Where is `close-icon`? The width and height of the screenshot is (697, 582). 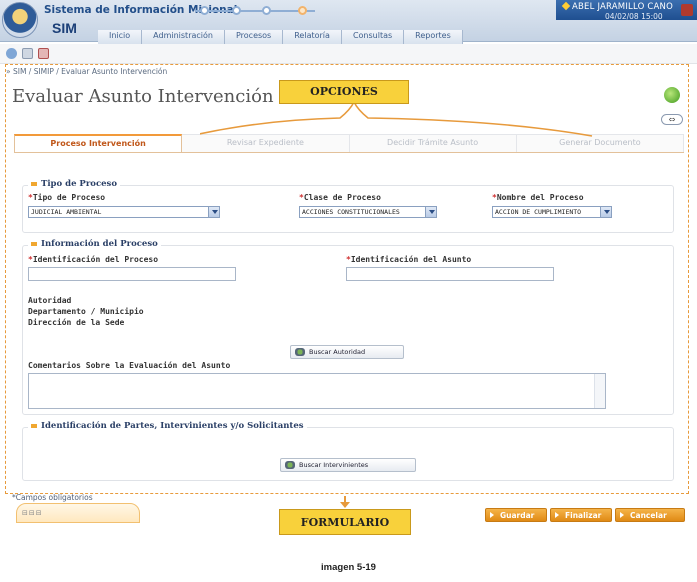 close-icon is located at coordinates (43, 53).